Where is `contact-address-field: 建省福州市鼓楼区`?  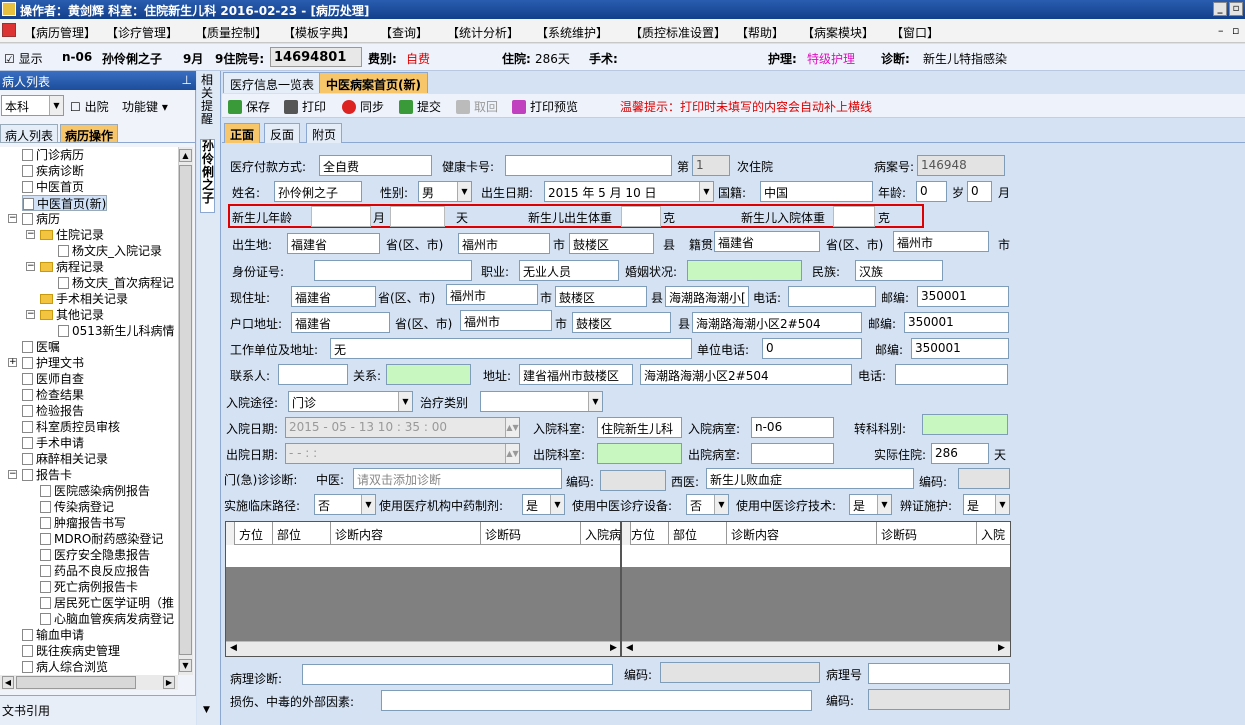
contact-address-field: 建省福州市鼓楼区 is located at coordinates (576, 374).